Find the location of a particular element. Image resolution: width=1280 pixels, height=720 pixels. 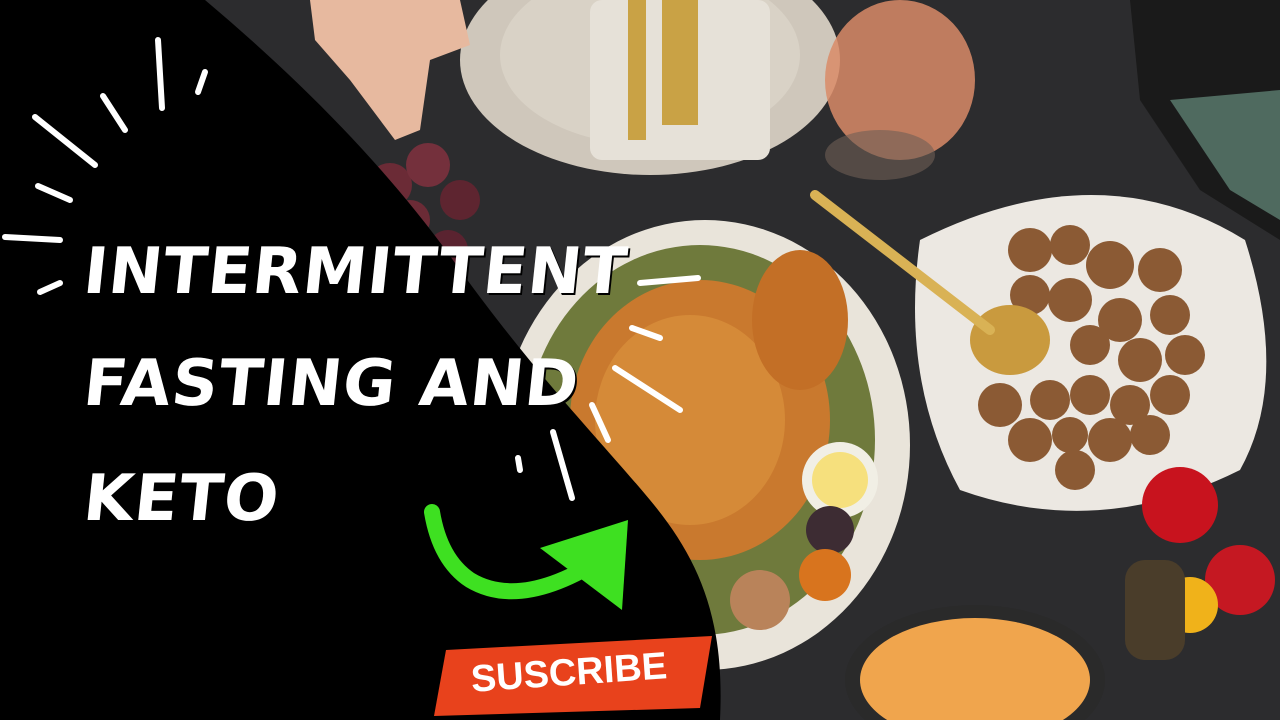

title-line-3: KETO is located at coordinates (182, 499).